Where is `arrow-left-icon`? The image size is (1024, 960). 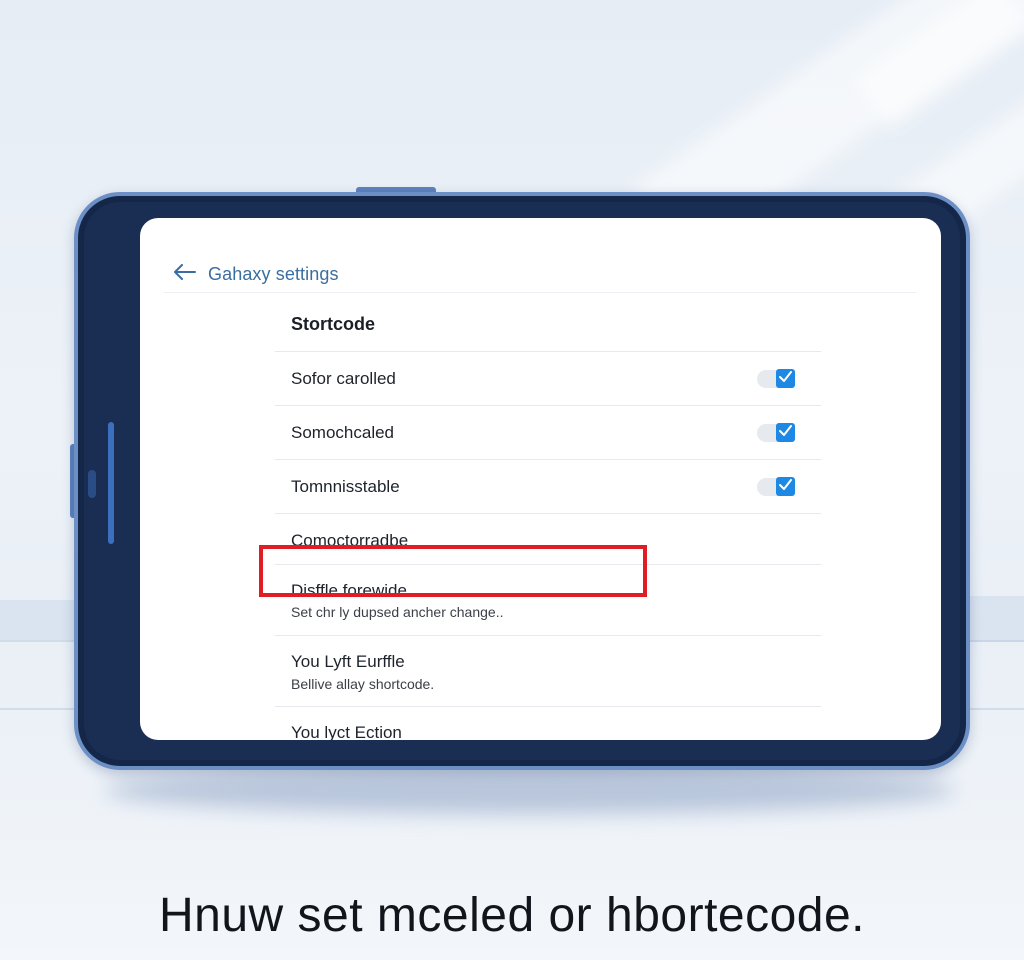 arrow-left-icon is located at coordinates (185, 274).